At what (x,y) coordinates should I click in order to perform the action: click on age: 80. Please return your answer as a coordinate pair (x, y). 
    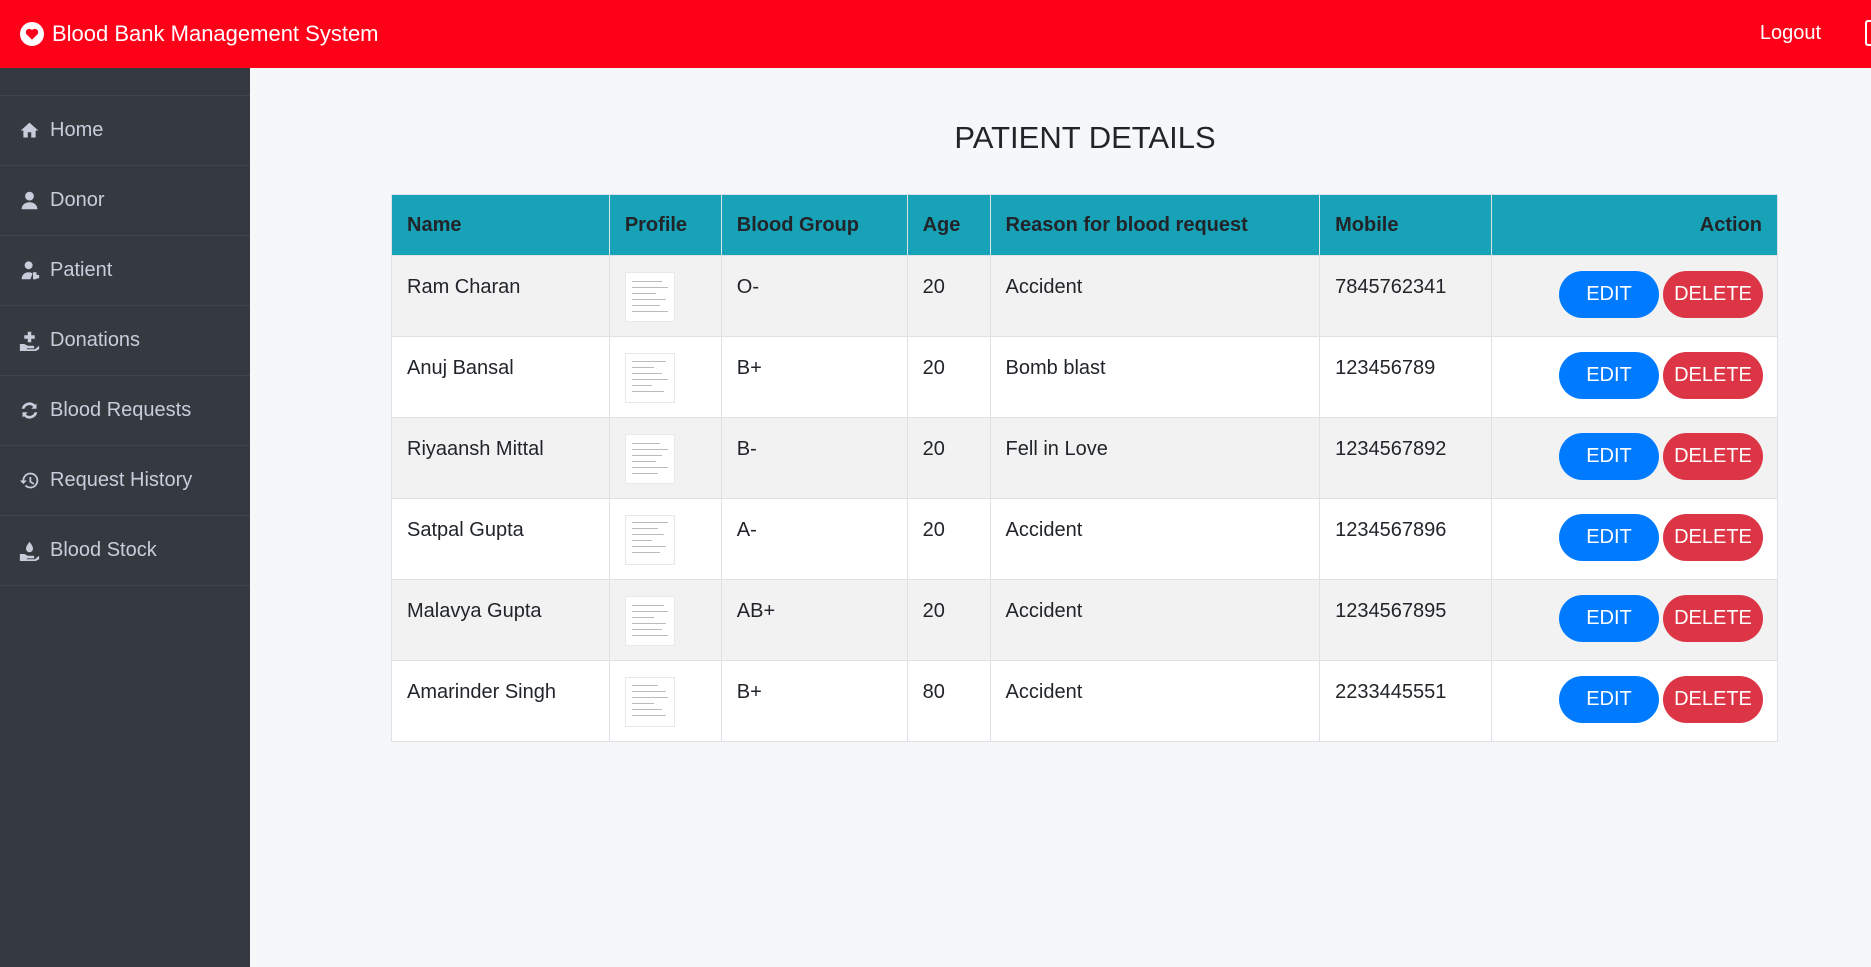
    Looking at the image, I should click on (948, 701).